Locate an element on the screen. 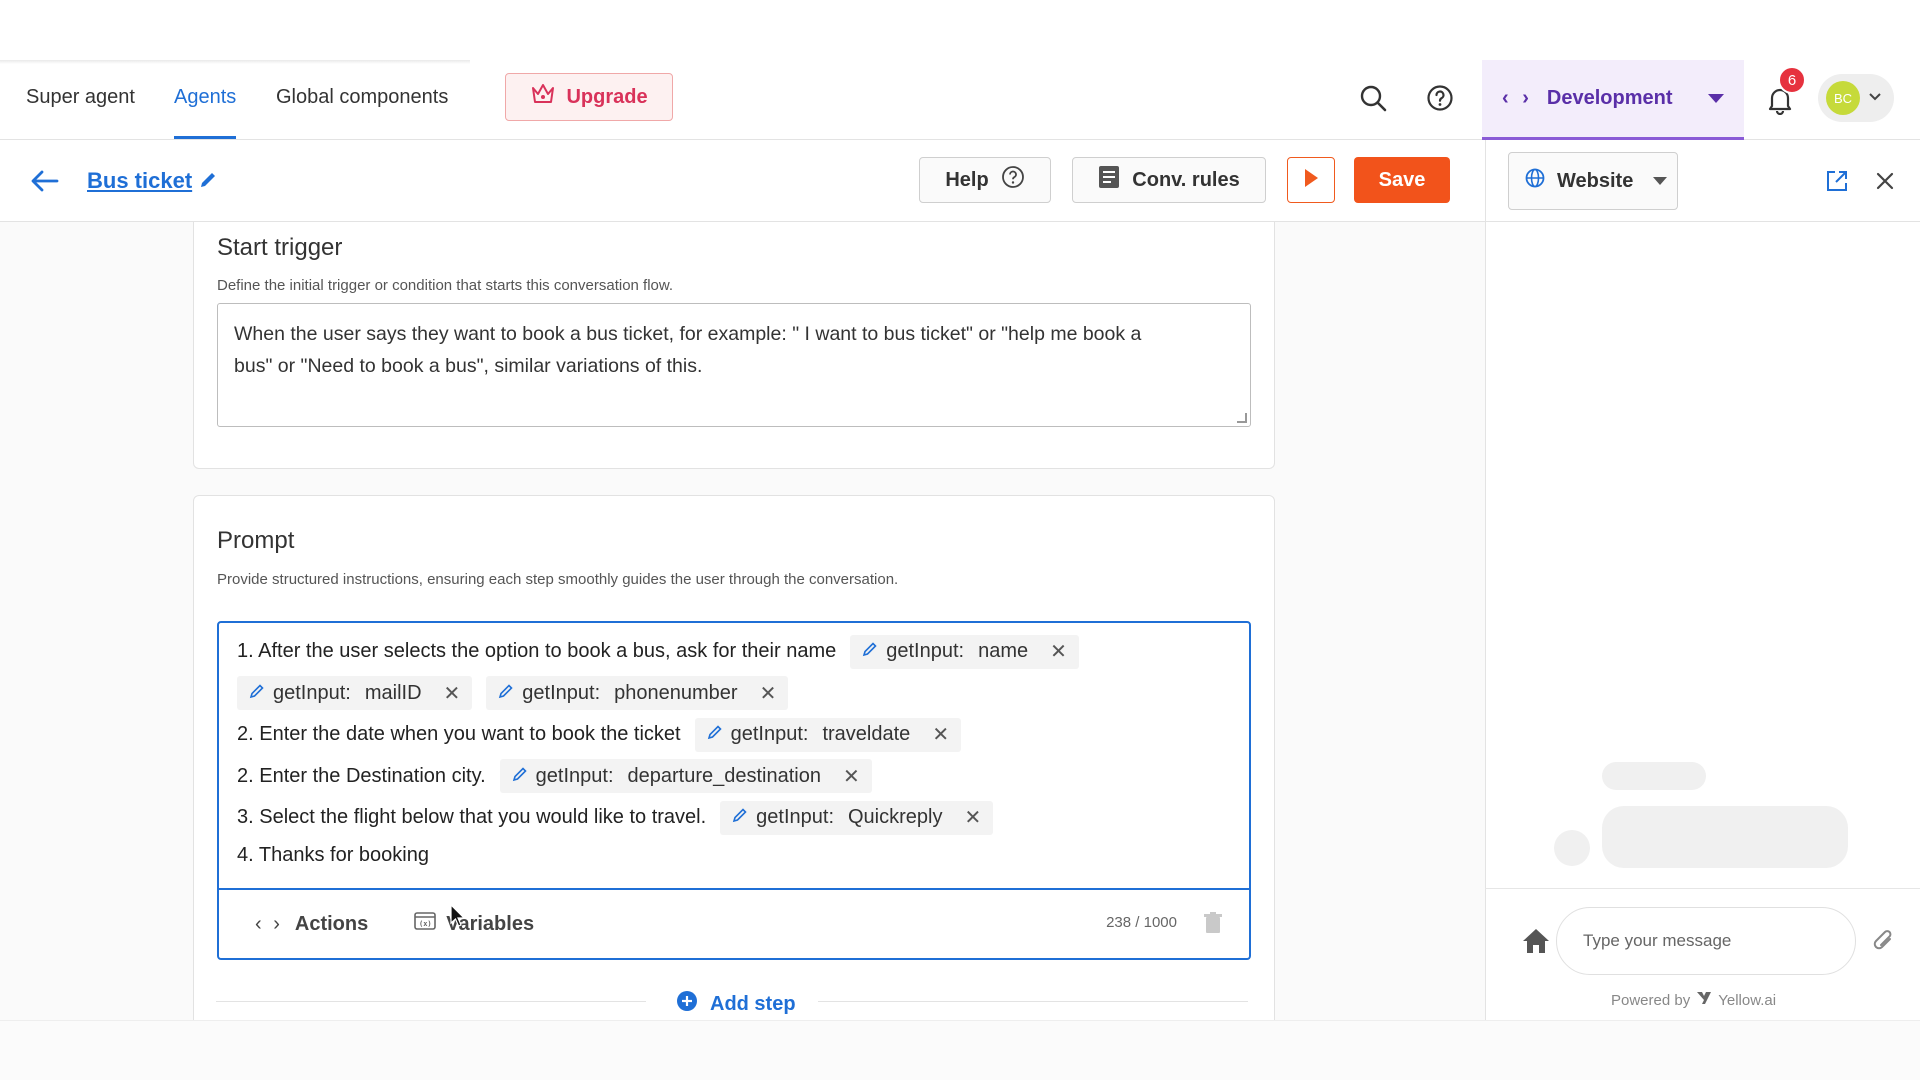 The width and height of the screenshot is (1920, 1080). tab-agents: Agents is located at coordinates (205, 112).